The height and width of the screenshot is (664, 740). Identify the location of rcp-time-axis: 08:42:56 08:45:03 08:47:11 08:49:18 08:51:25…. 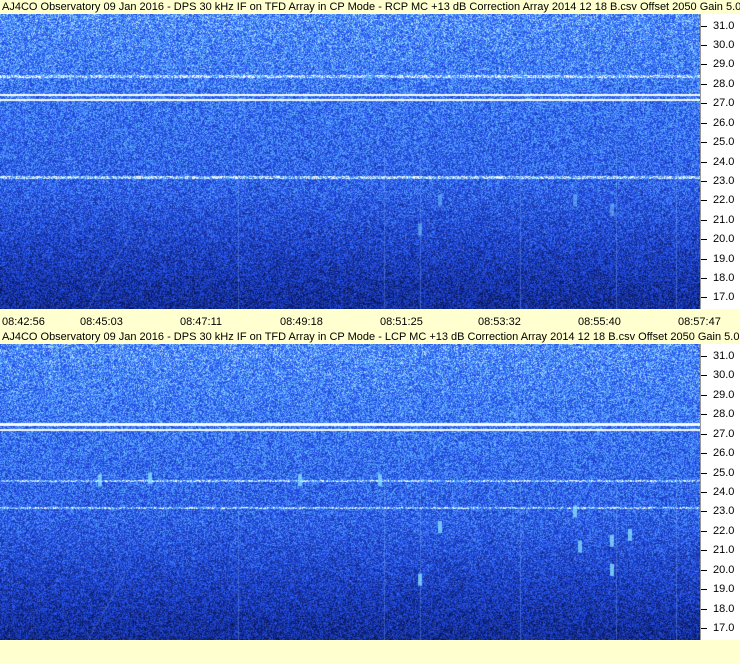
(370, 322).